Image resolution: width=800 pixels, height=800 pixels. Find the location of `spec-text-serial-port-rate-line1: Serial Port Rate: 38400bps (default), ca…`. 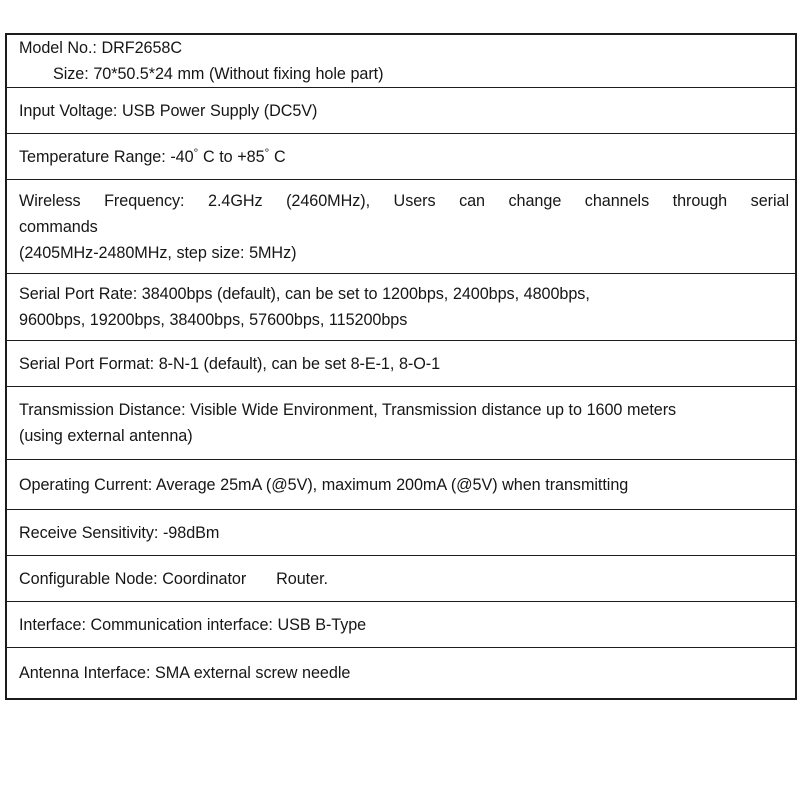

spec-text-serial-port-rate-line1: Serial Port Rate: 38400bps (default), ca… is located at coordinates (304, 294).